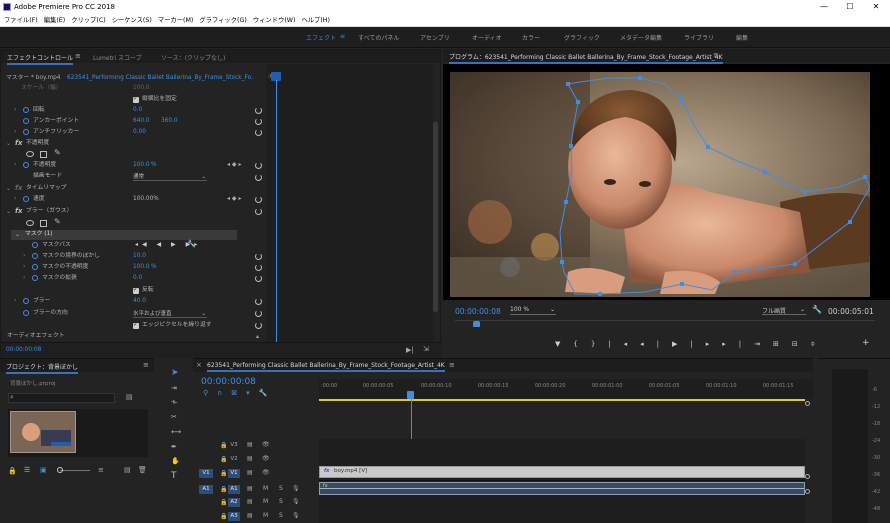 This screenshot has height=523, width=890. I want to click on minimize-icon: —, so click(824, 7).